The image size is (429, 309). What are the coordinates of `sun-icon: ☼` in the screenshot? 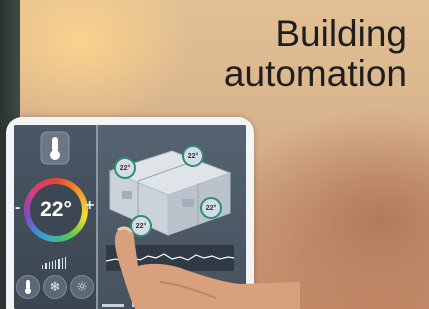 It's located at (82, 287).